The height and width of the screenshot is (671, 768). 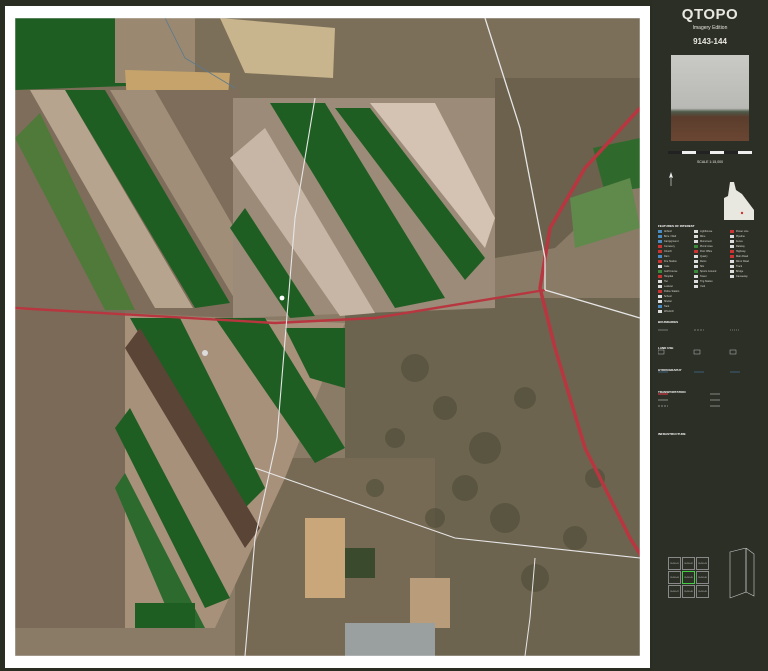 What do you see at coordinates (710, 28) in the screenshot?
I see `map-subtitle: Imagery Edition` at bounding box center [710, 28].